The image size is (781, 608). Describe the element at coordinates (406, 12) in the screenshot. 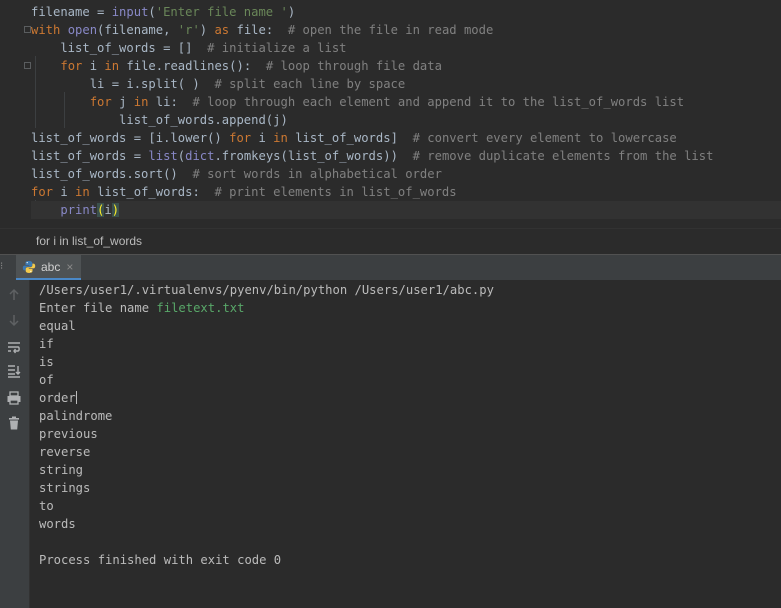

I see `code-line: filename = input('Enter file name ')` at that location.